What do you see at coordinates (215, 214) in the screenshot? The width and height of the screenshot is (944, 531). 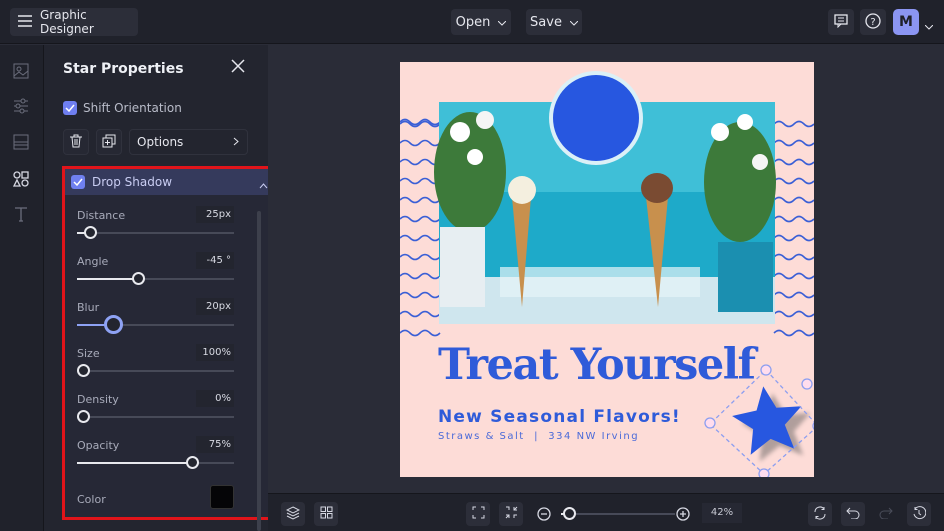 I see `slider-value-input: 25px` at bounding box center [215, 214].